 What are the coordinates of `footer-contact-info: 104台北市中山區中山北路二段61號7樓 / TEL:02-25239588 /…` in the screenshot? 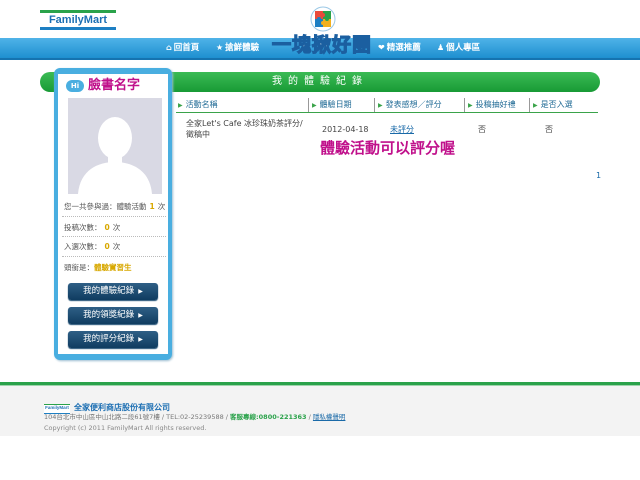 It's located at (194, 417).